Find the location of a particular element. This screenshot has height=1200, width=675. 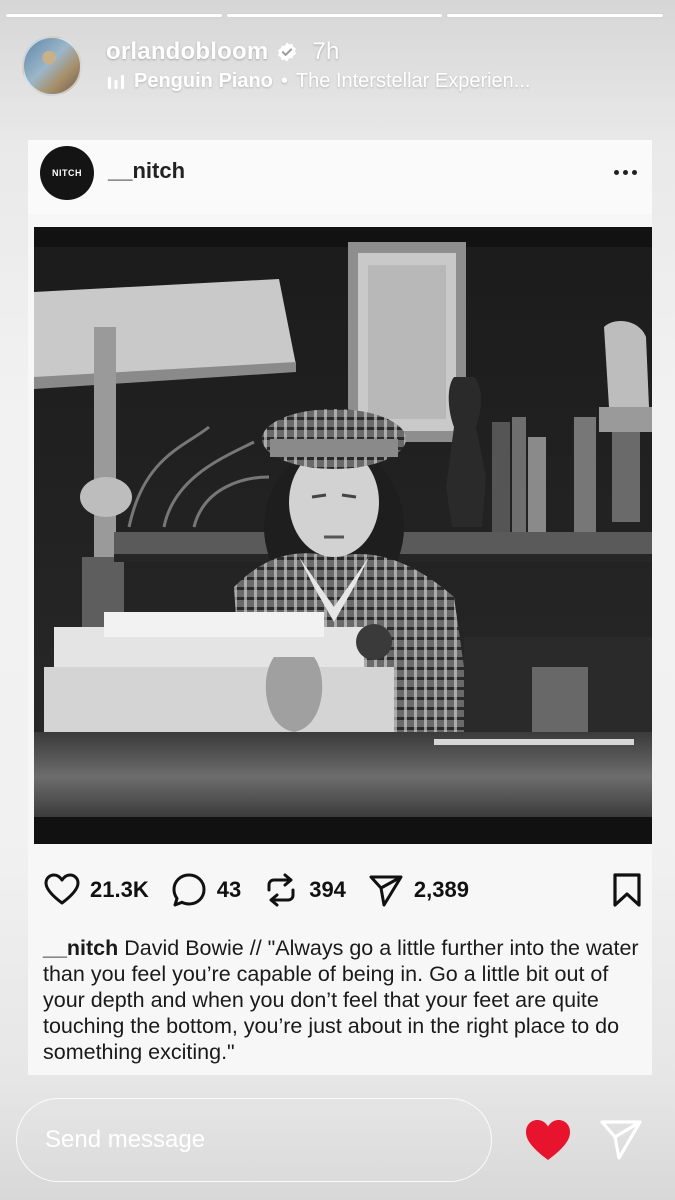

music-bars-icon is located at coordinates (116, 81).